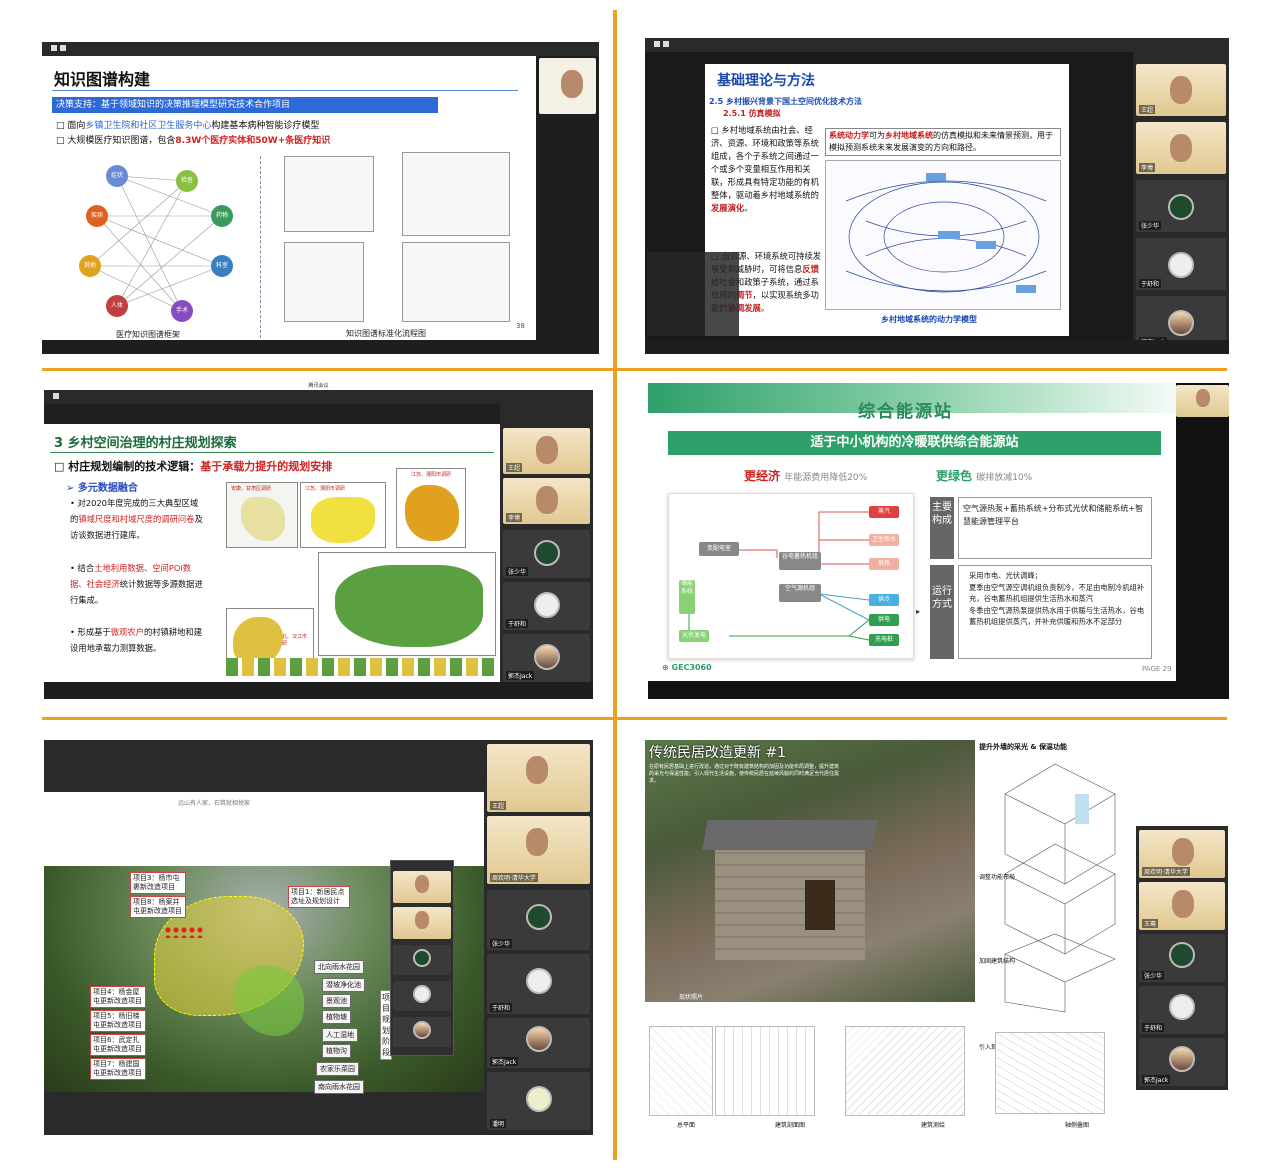  I want to click on axonometric-title: 提升外墙的采光 & 保温功能, so click(1023, 747).